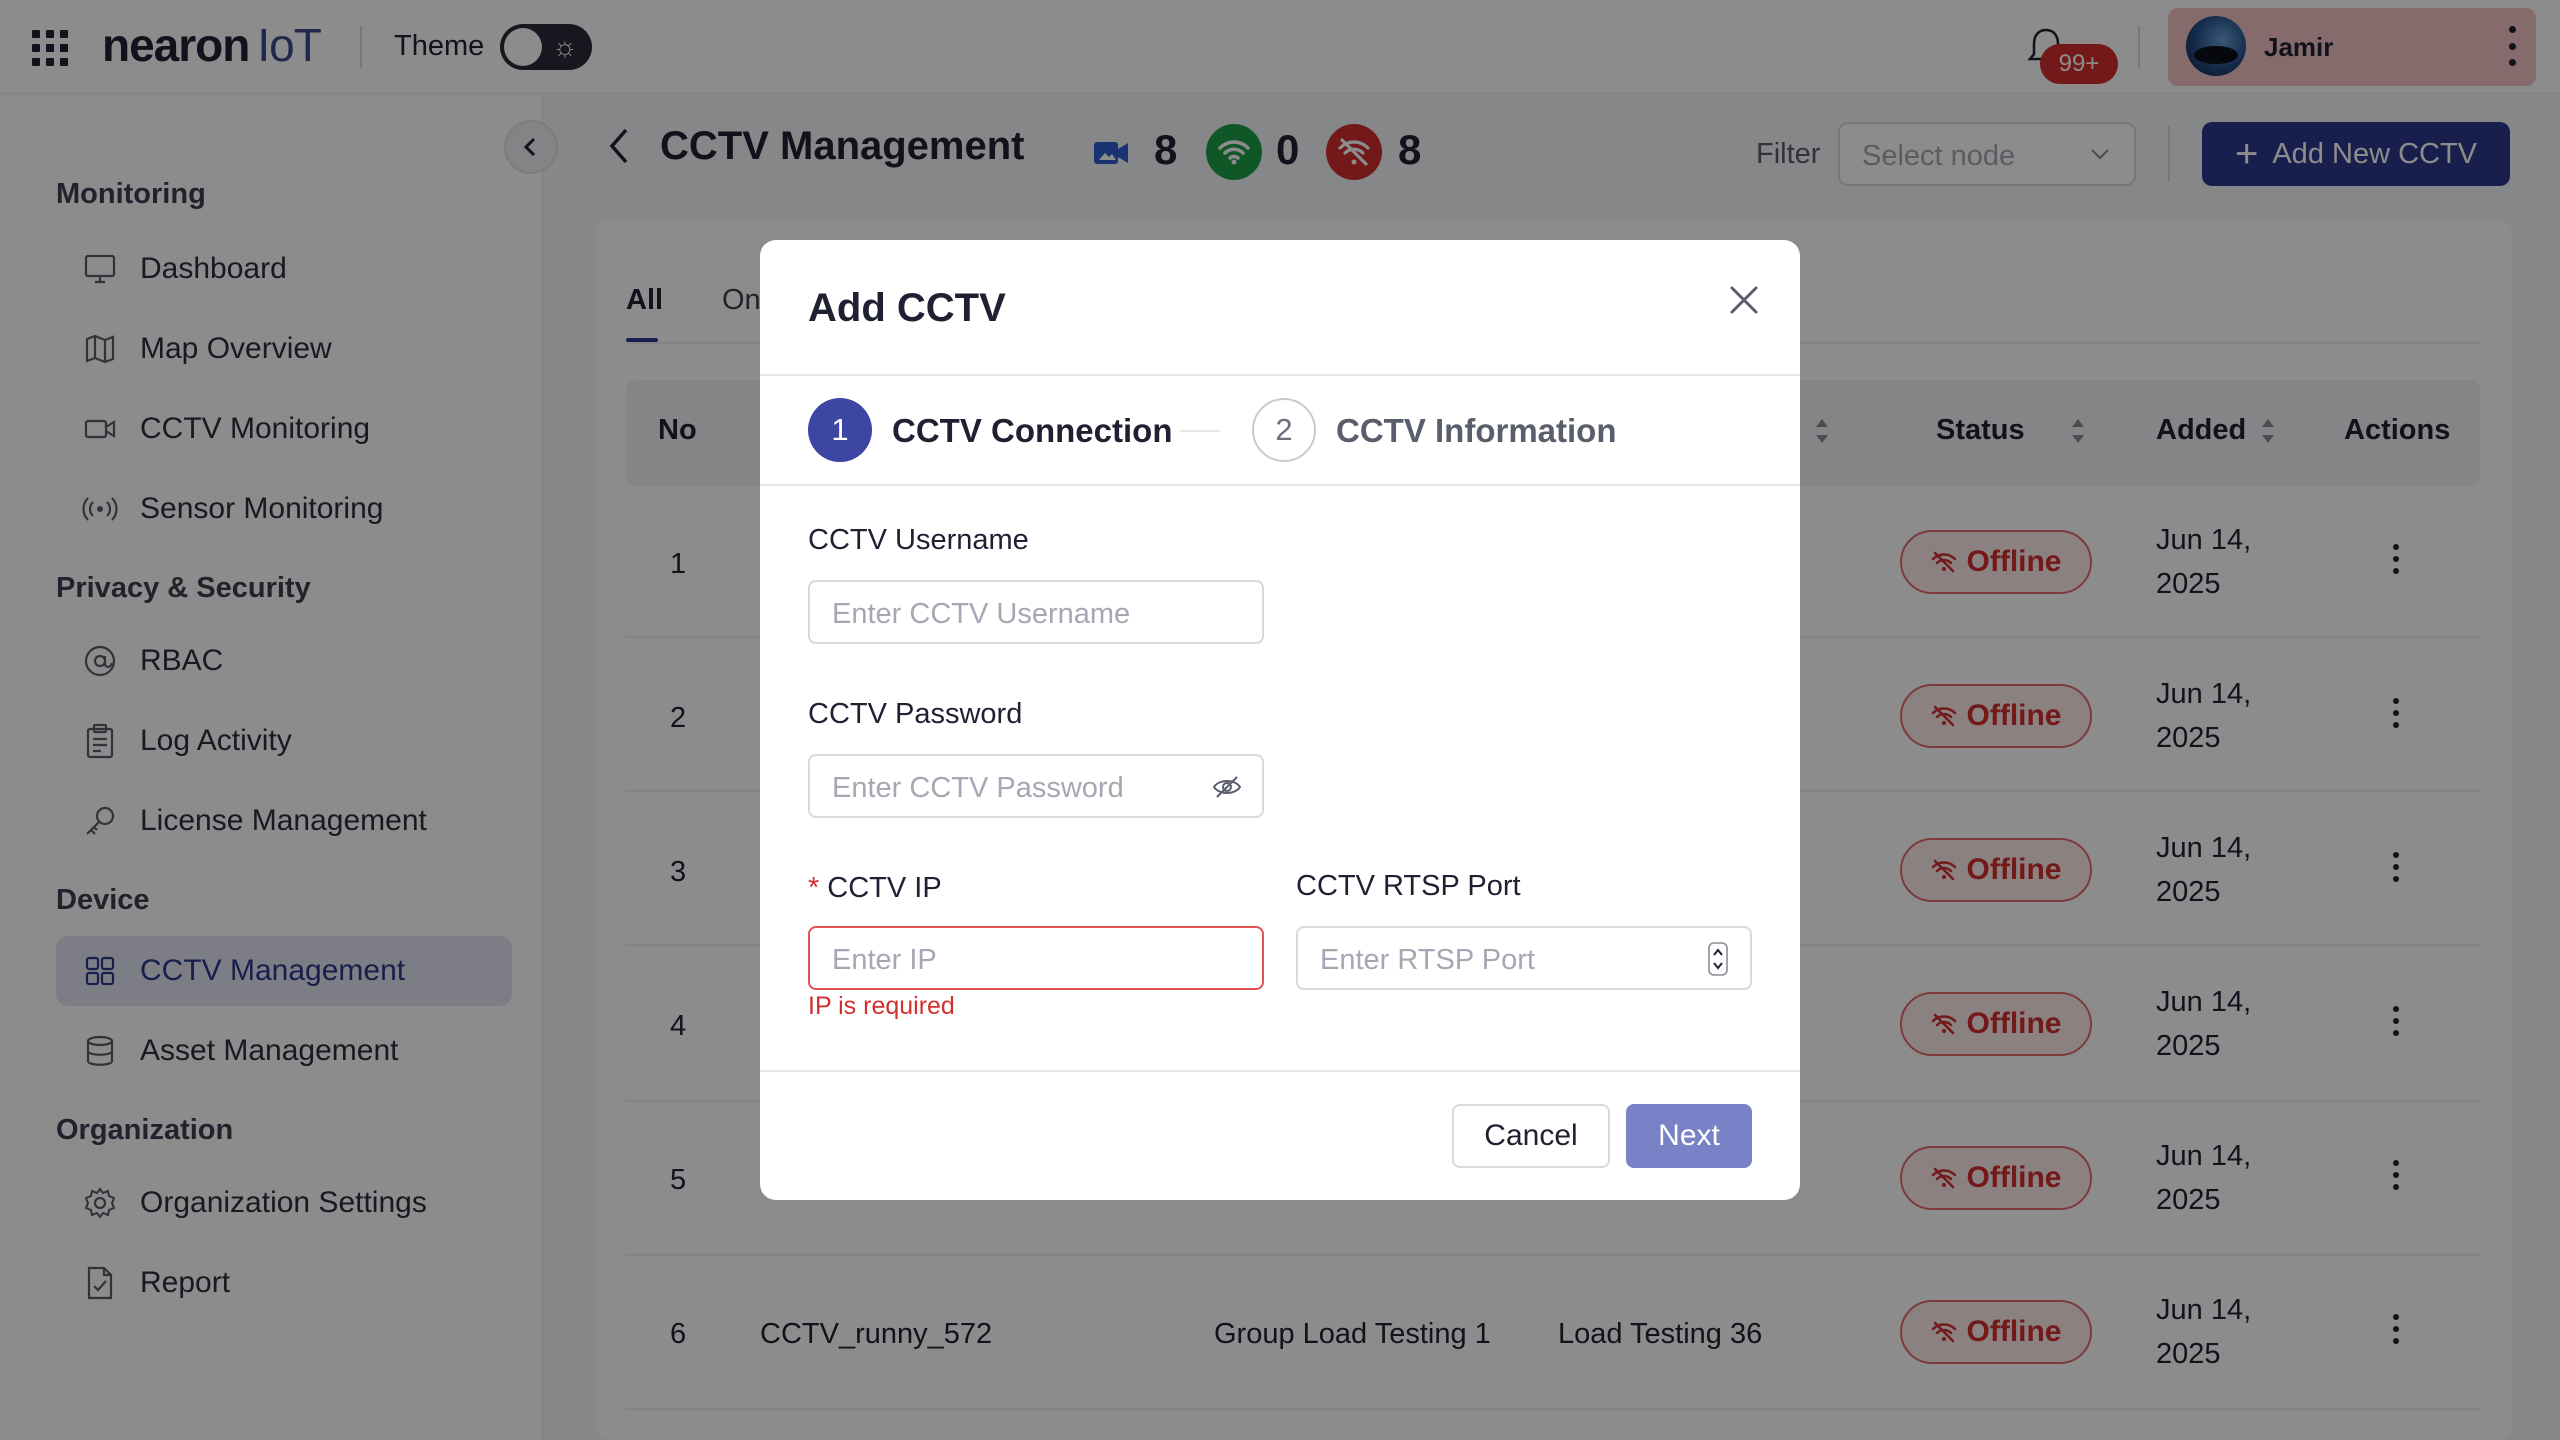  Describe the element at coordinates (907, 308) in the screenshot. I see `modal-title: Add CCTV` at that location.